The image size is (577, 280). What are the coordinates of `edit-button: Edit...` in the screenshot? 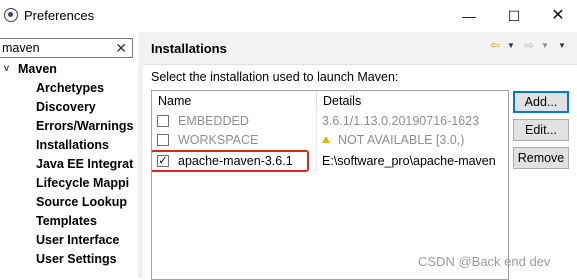 It's located at (541, 130).